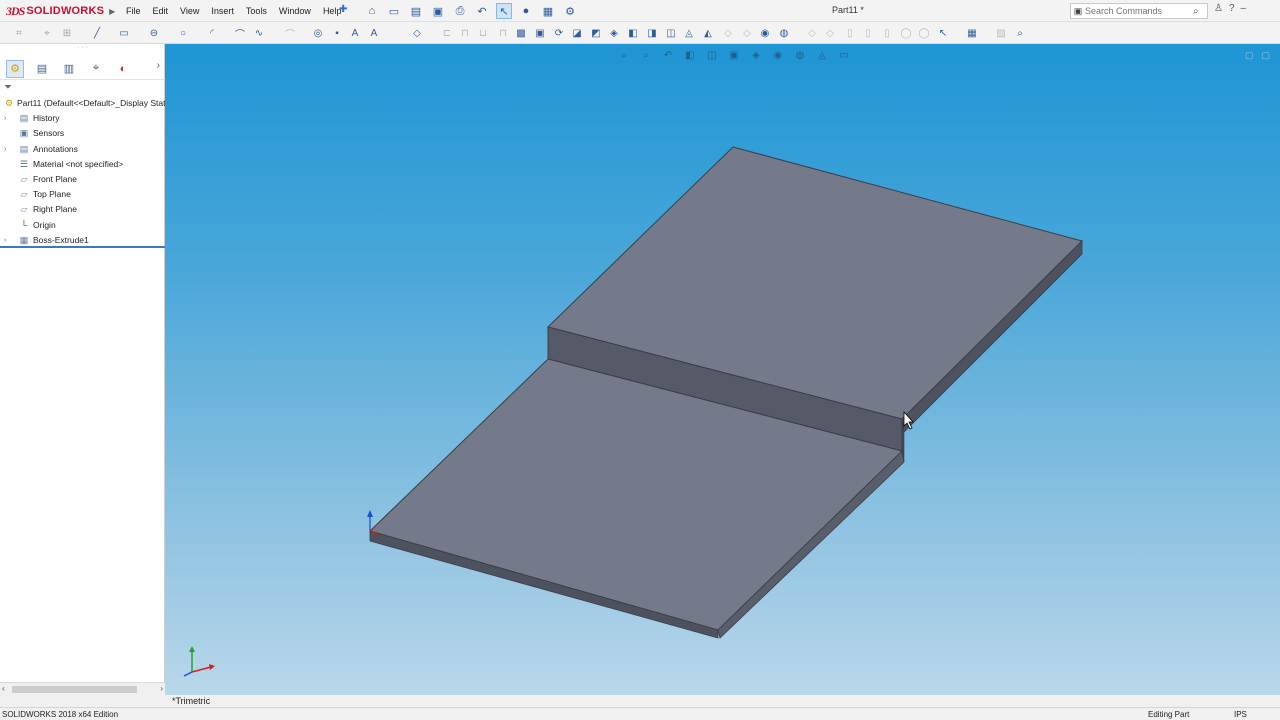 The image size is (1280, 720). I want to click on disabled-tool-7-icon: ▯, so click(887, 33).